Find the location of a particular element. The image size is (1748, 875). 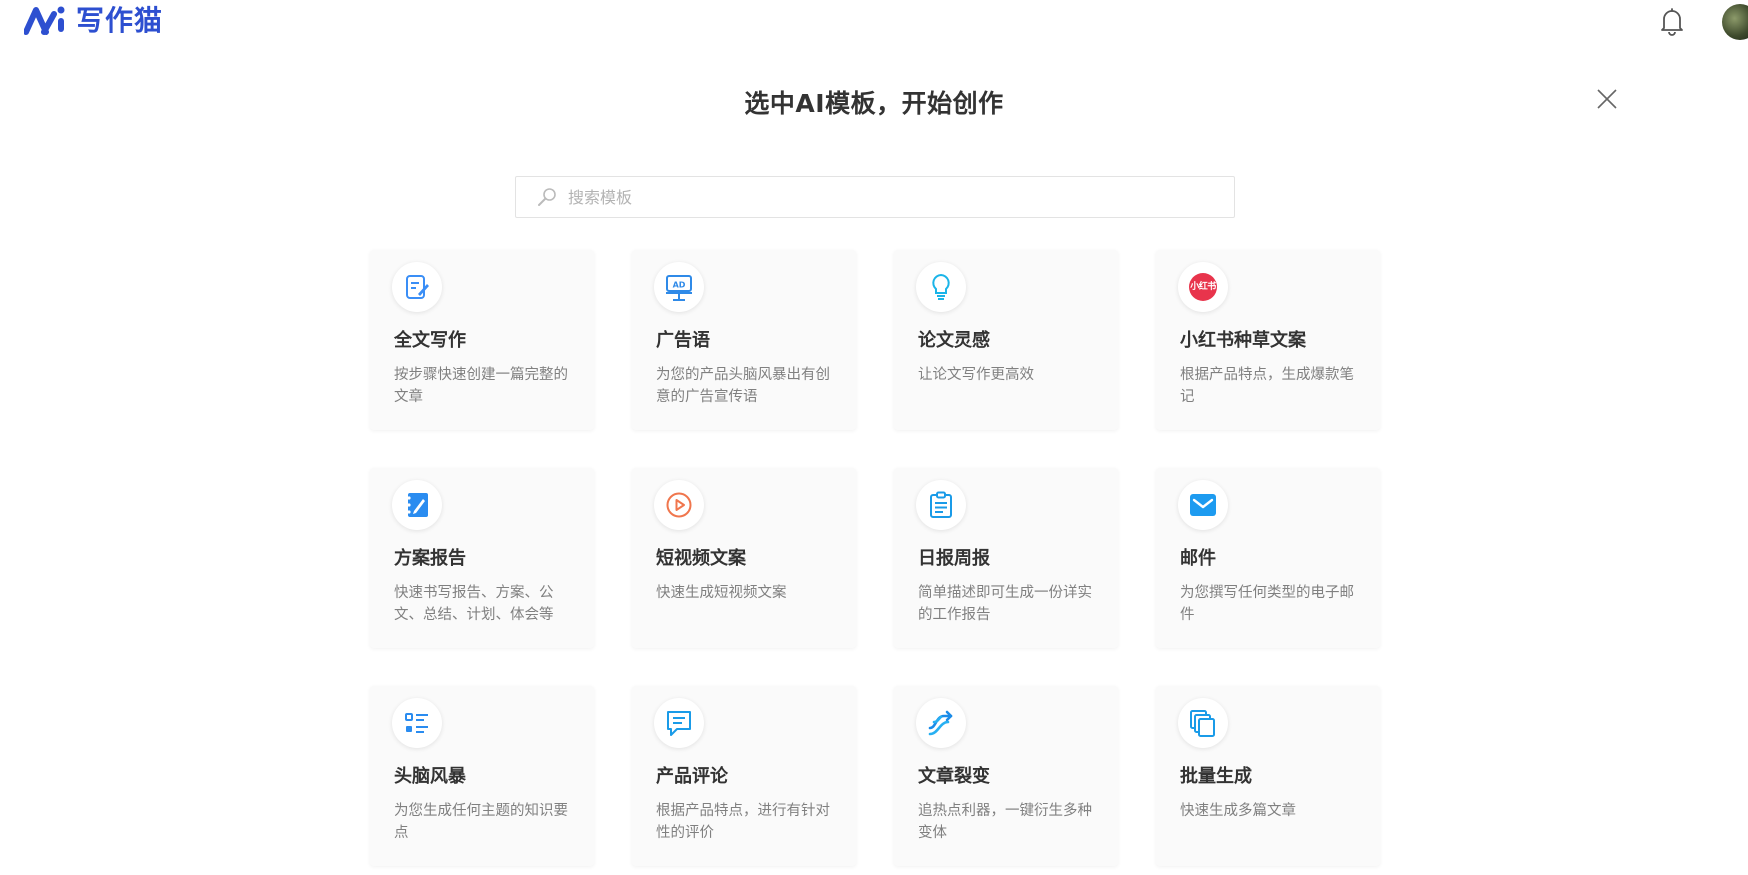

avatar is located at coordinates (1735, 22).